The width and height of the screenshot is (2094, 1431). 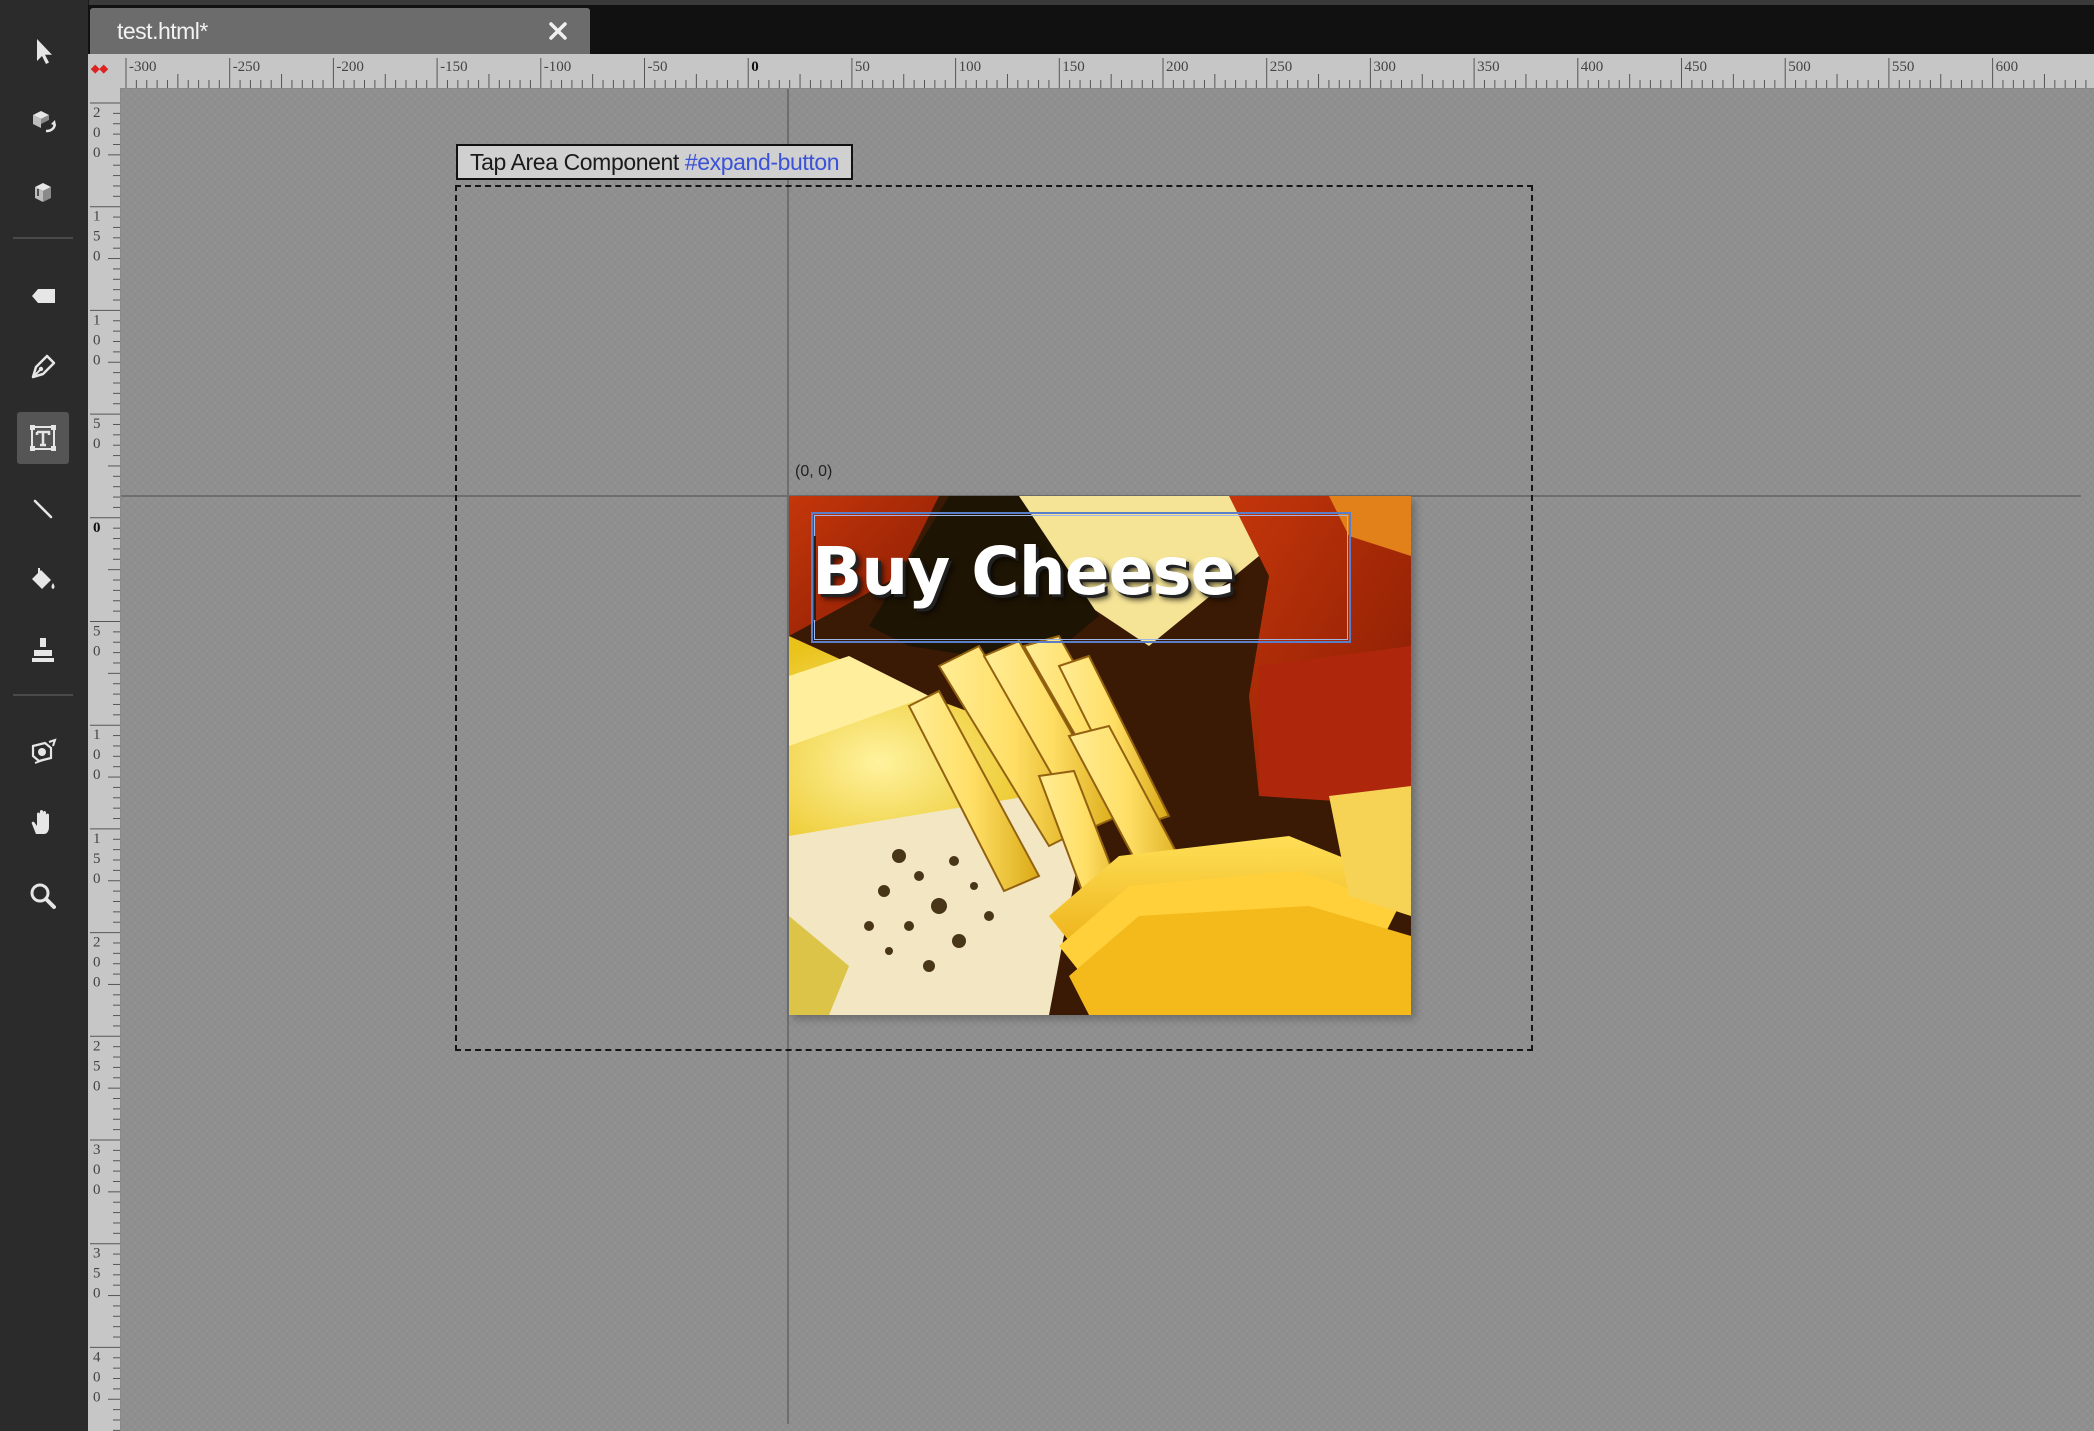 I want to click on ruler-tick-label: -200, so click(x=350, y=67).